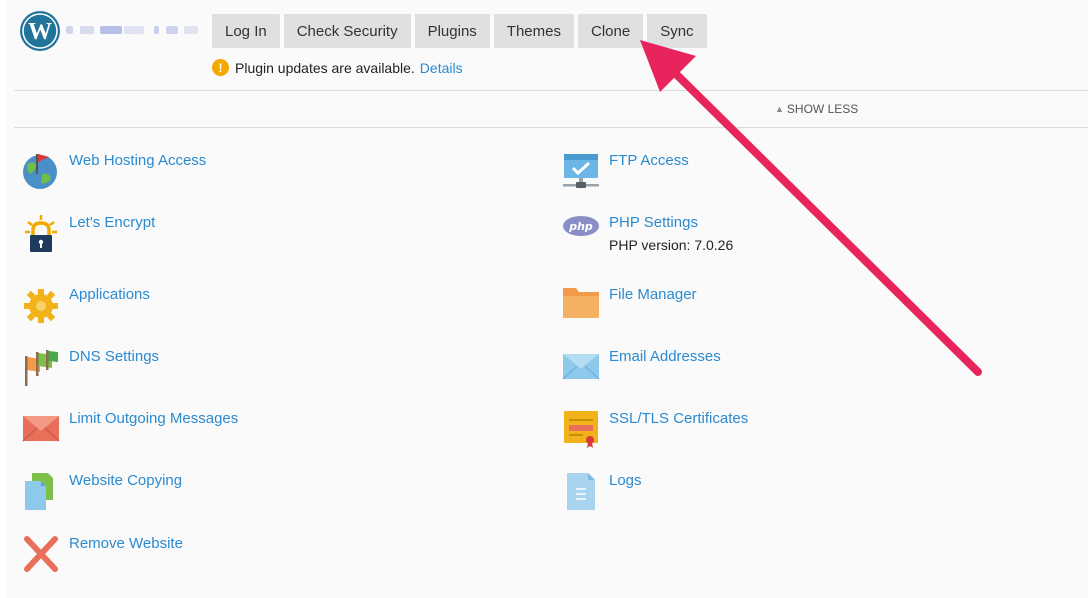  Describe the element at coordinates (602, 492) in the screenshot. I see `tool-logs: Logs` at that location.